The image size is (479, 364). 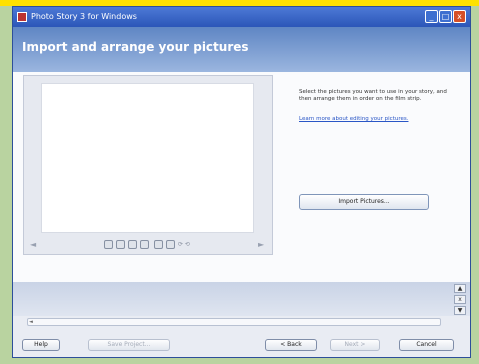 I want to click on window-title: Photo Story 3 for Windows, so click(x=84, y=16).